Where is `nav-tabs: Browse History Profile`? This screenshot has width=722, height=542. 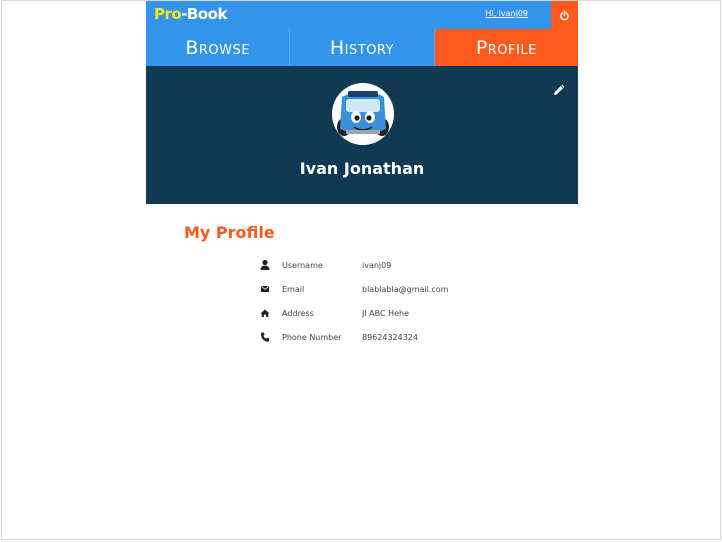 nav-tabs: Browse History Profile is located at coordinates (362, 47).